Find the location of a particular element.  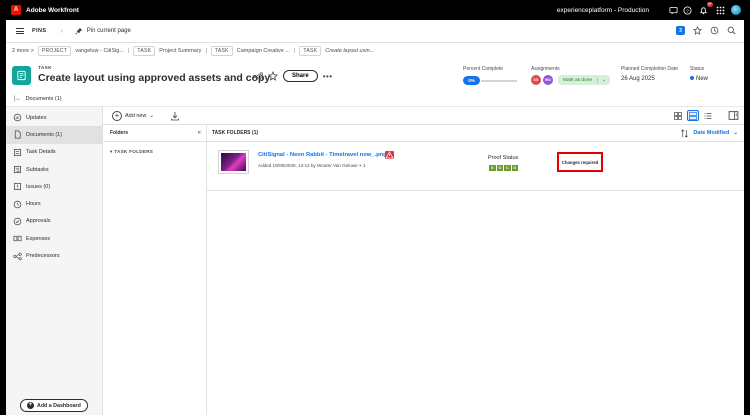

mark-as-done-button: Mark as done ⌄ is located at coordinates (584, 80).